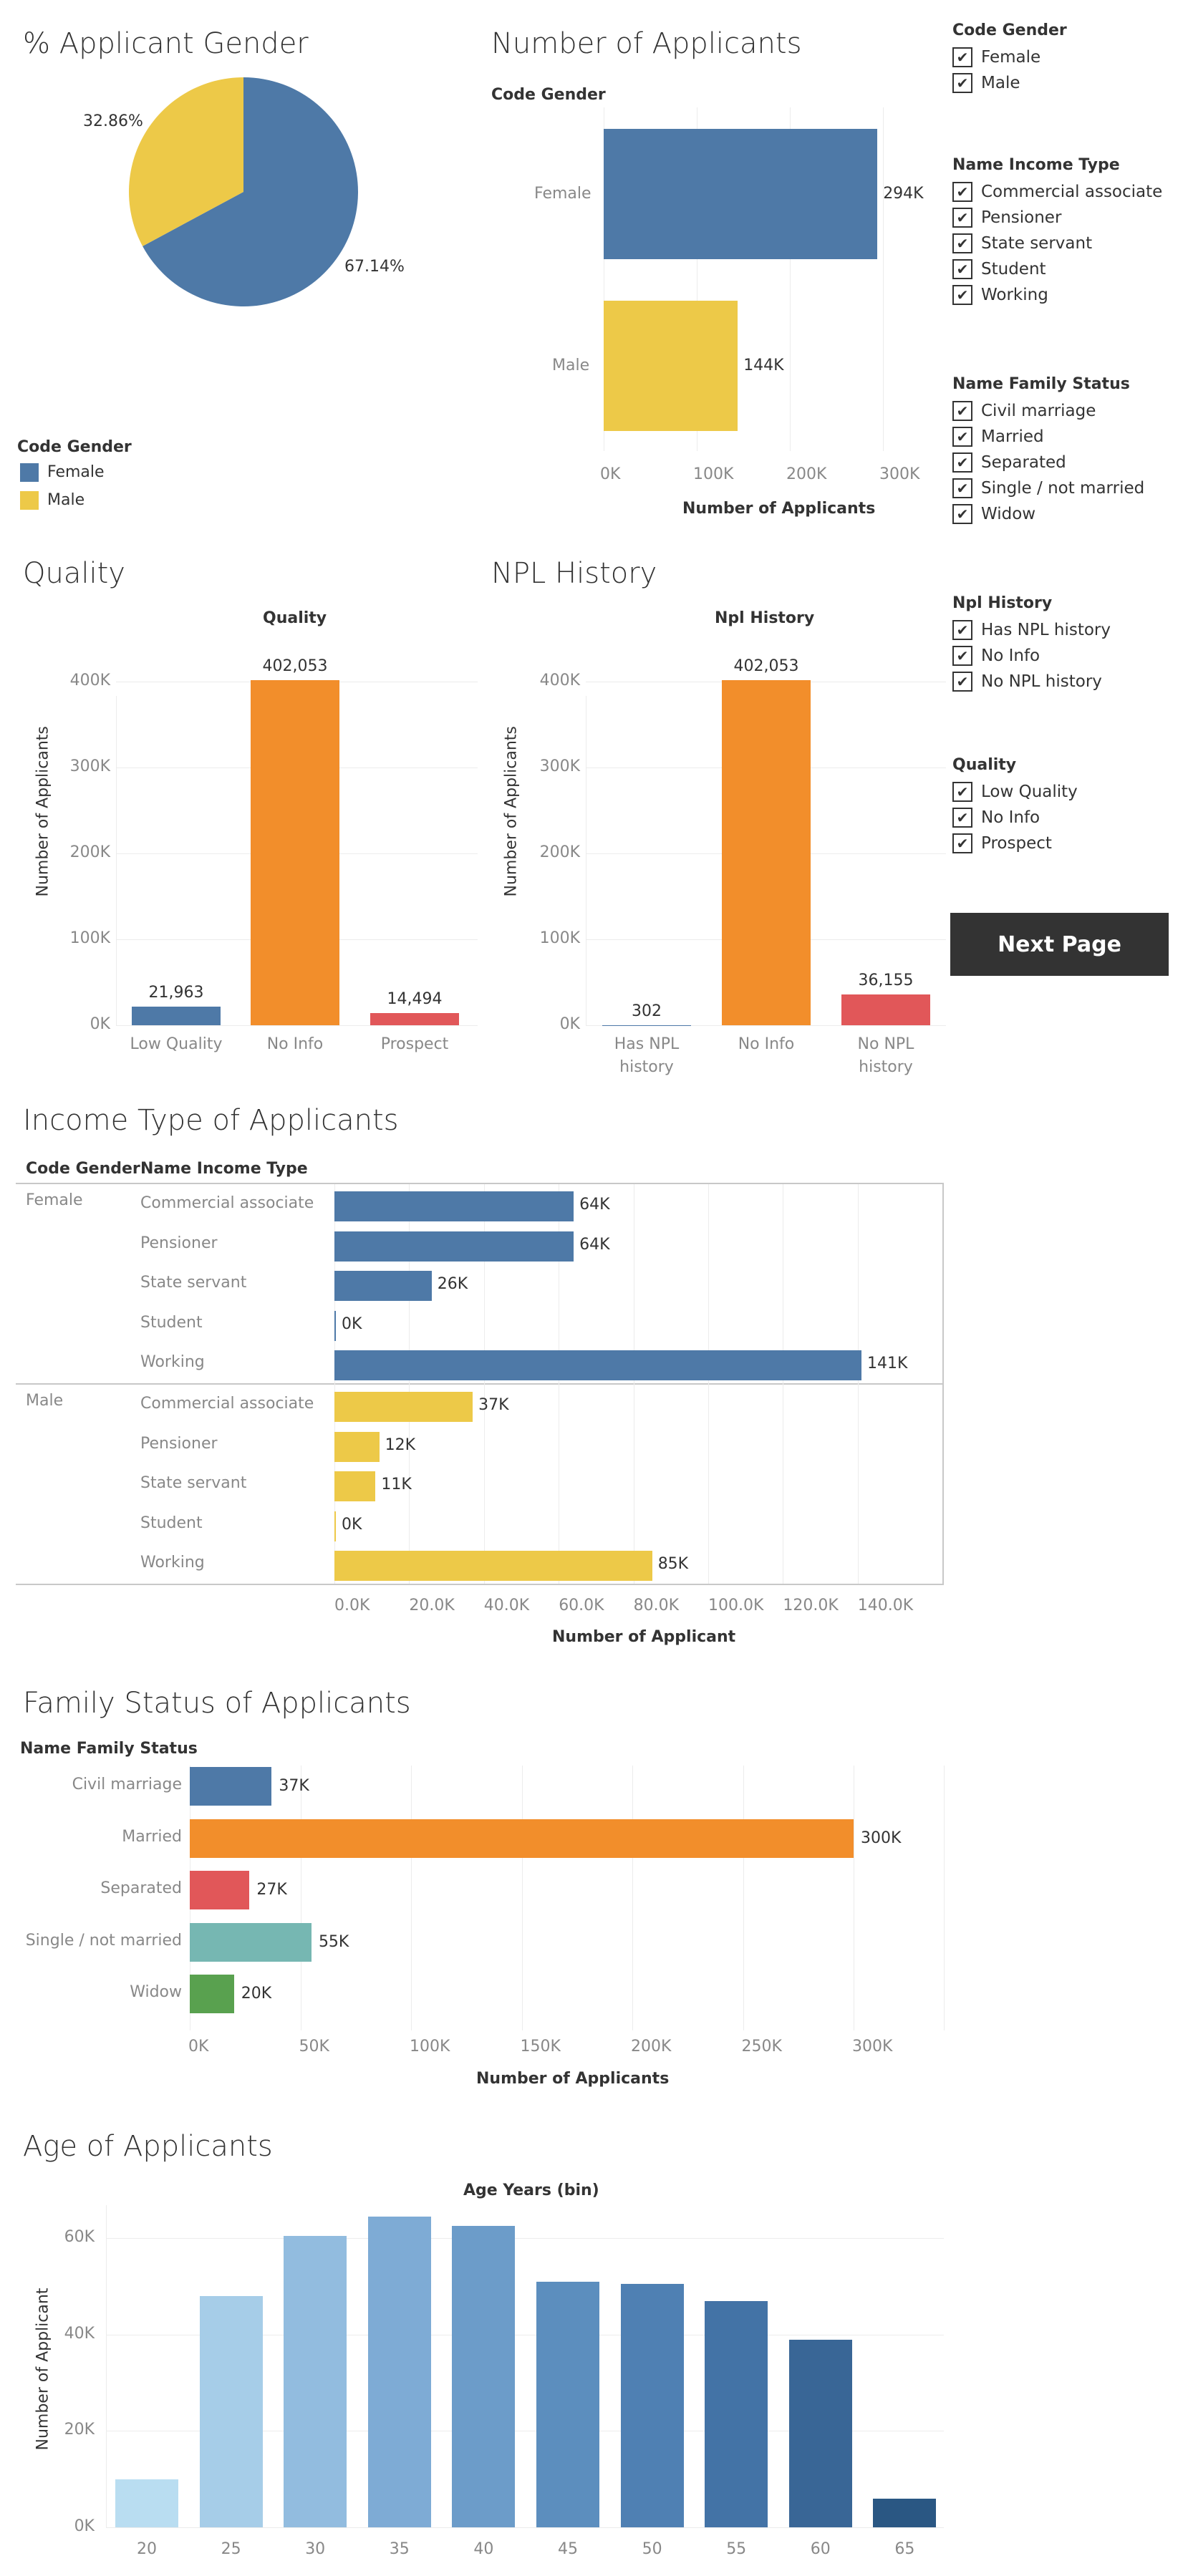  I want to click on npl-y-tick: 200K, so click(559, 852).